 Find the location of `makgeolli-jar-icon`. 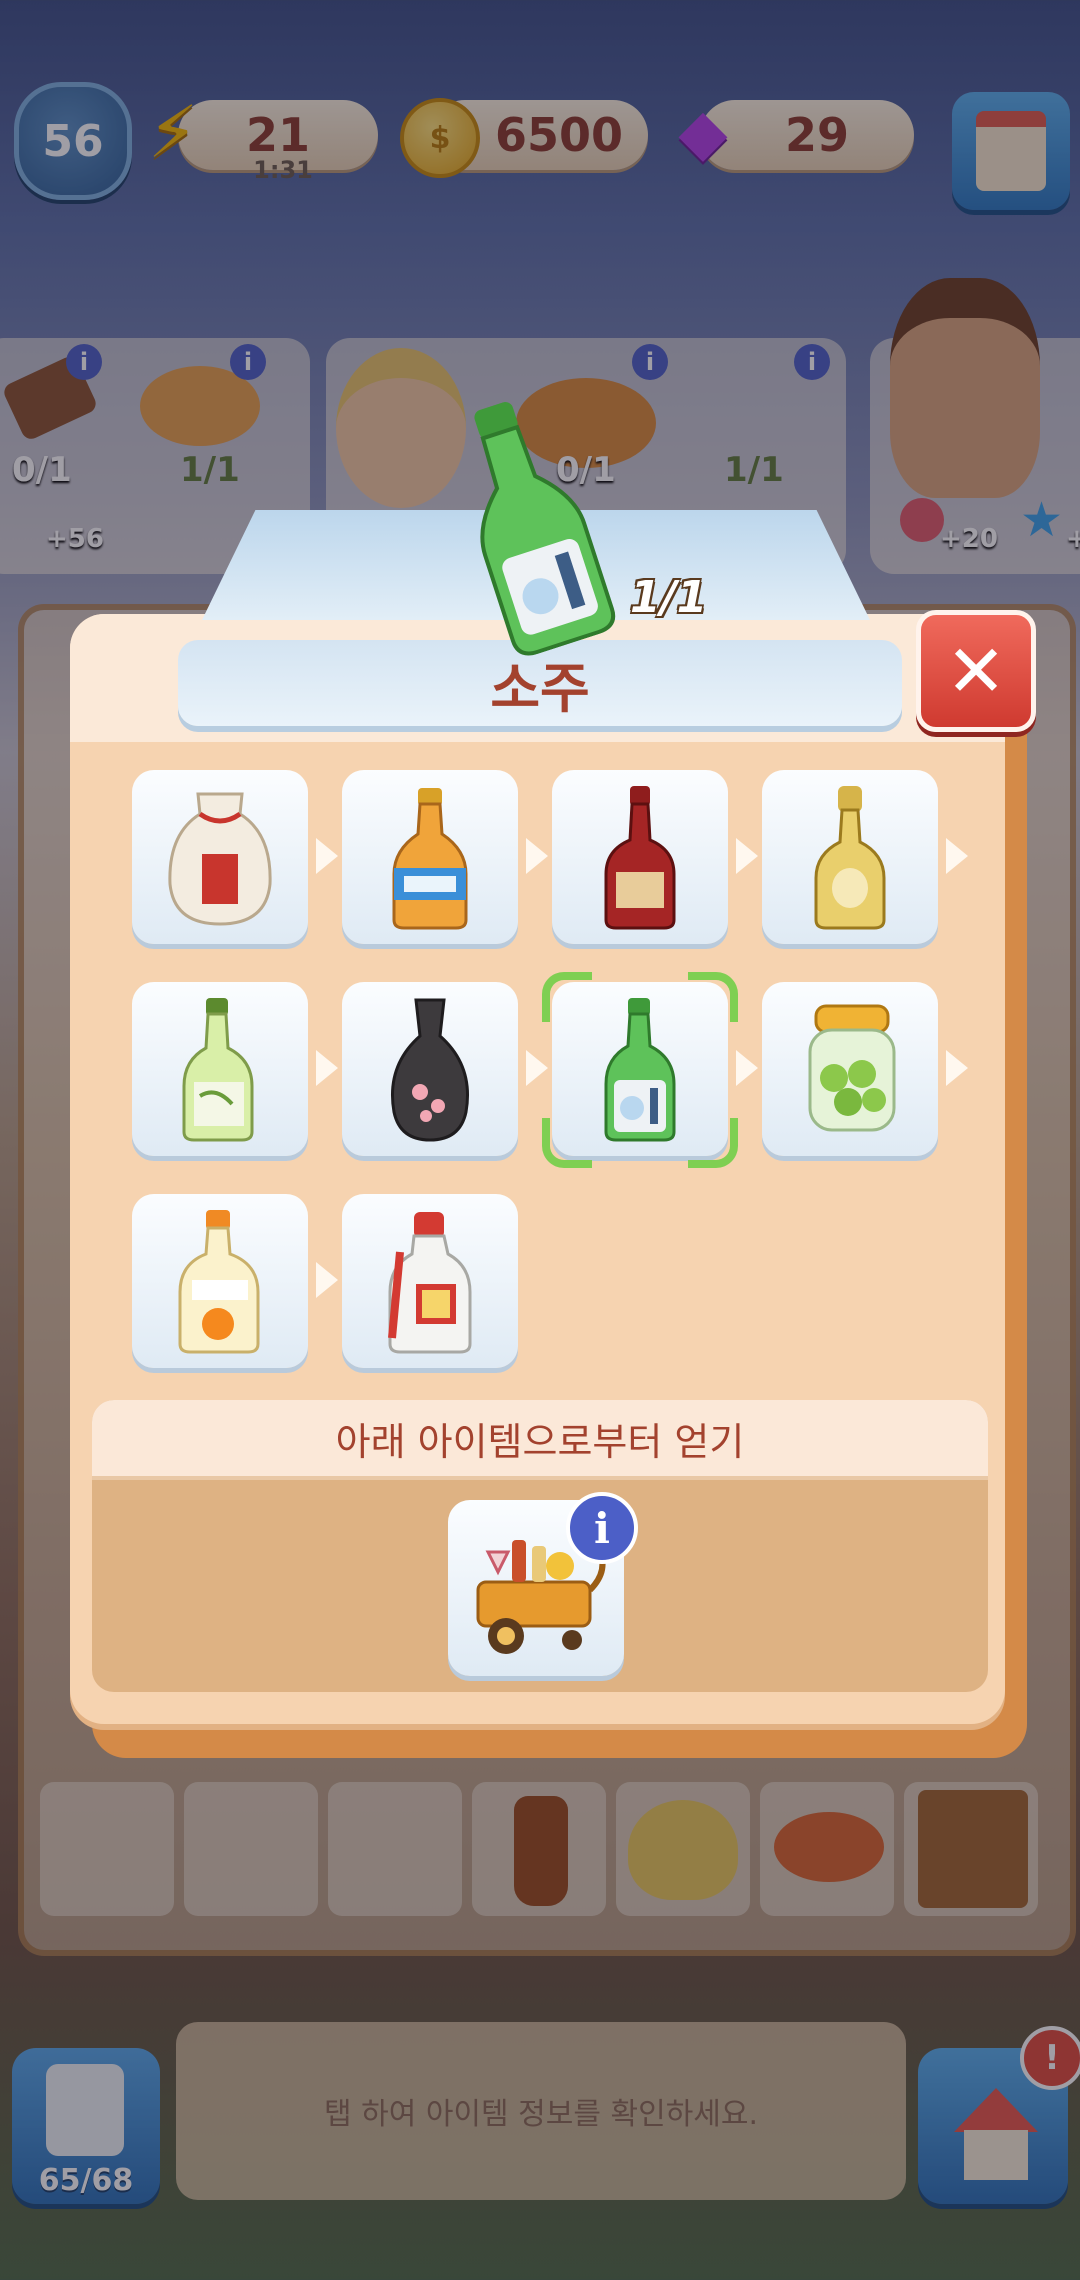

makgeolli-jar-icon is located at coordinates (220, 859).